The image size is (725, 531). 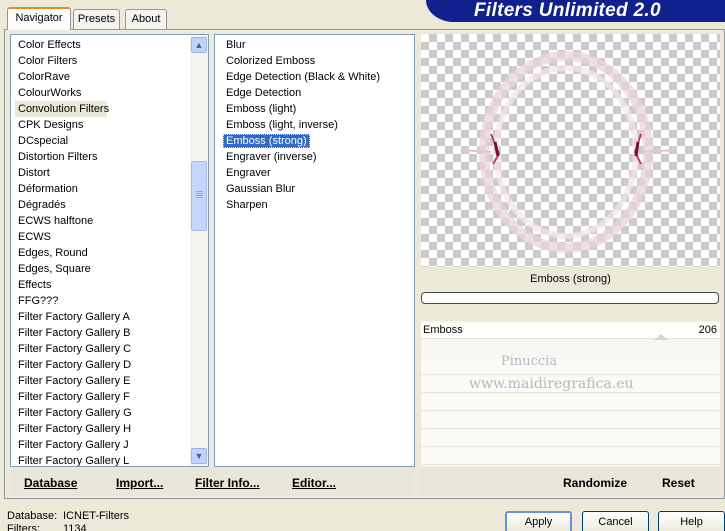 I want to click on preview-filter-label: Emboss (strong), so click(x=570, y=279).